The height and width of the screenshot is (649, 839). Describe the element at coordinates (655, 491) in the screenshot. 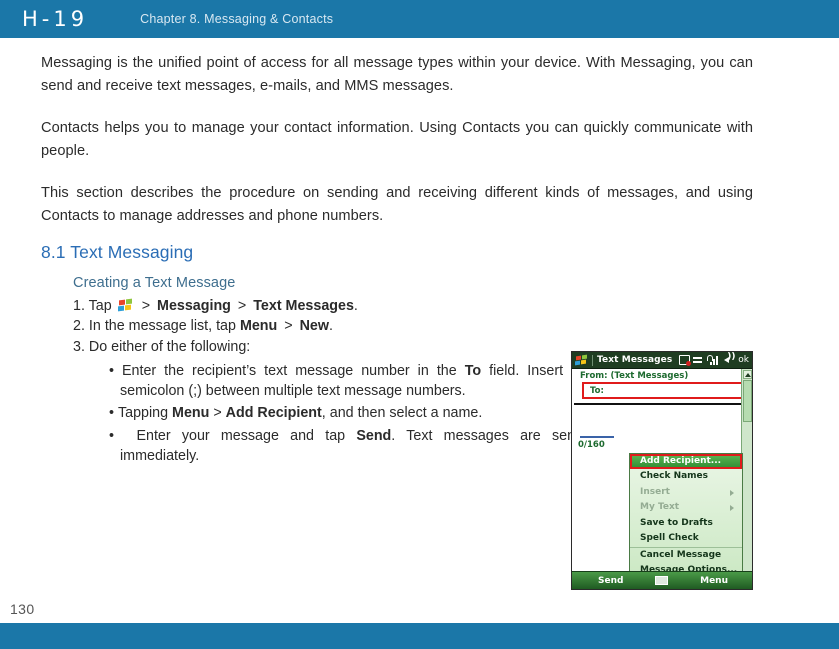

I see `menu-item-insert-label: Insert` at that location.